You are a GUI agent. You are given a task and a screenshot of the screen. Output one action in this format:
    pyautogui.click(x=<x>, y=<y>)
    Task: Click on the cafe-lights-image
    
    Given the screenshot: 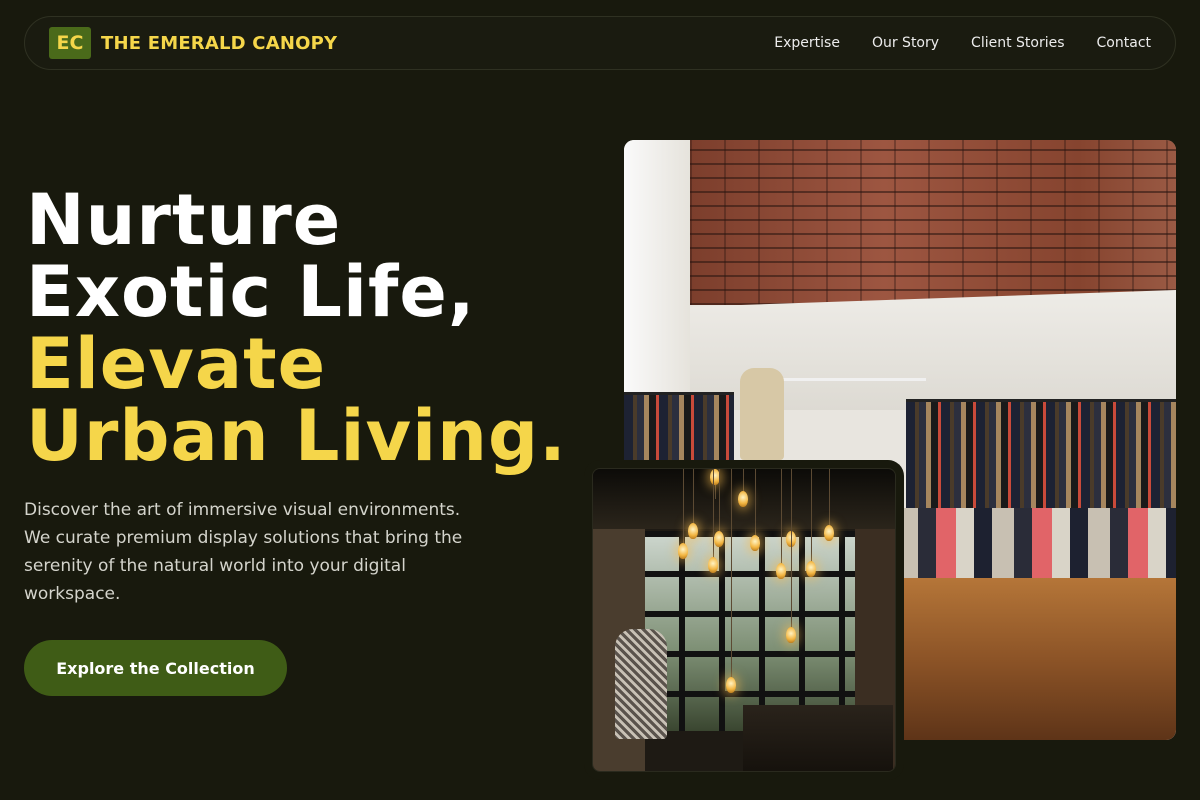 What is the action you would take?
    pyautogui.click(x=744, y=620)
    